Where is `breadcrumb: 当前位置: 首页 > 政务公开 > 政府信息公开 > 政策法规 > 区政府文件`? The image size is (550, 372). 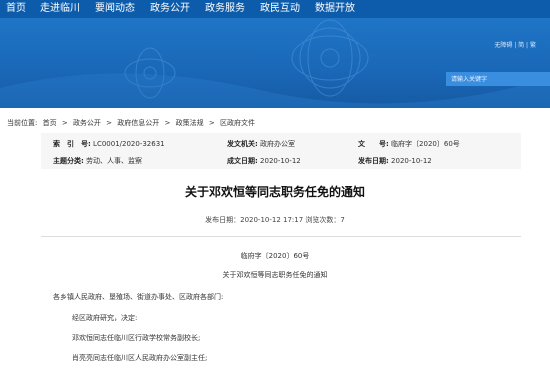 breadcrumb: 当前位置: 首页 > 政务公开 > 政府信息公开 > 政策法规 > 区政府文件 is located at coordinates (132, 123).